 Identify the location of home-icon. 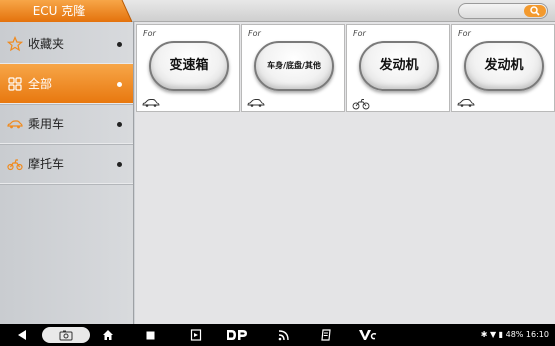
(108, 335).